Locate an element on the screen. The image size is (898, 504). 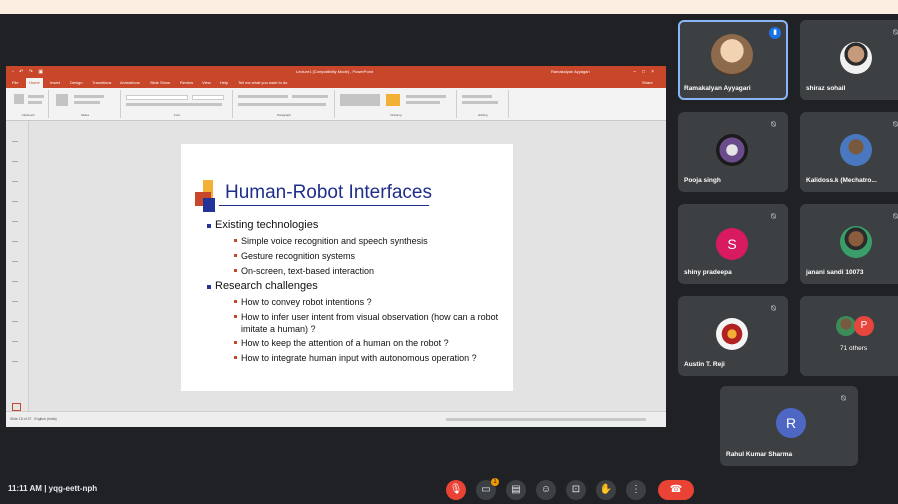
more-options-button: ⋮ is located at coordinates (636, 490).